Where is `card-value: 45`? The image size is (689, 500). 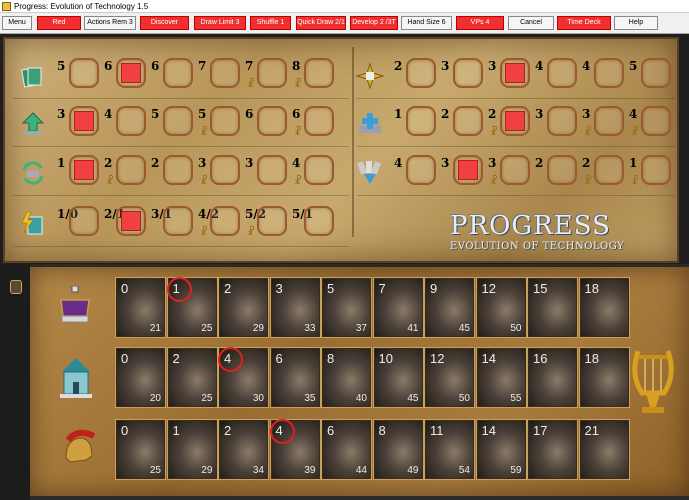 card-value: 45 is located at coordinates (413, 398).